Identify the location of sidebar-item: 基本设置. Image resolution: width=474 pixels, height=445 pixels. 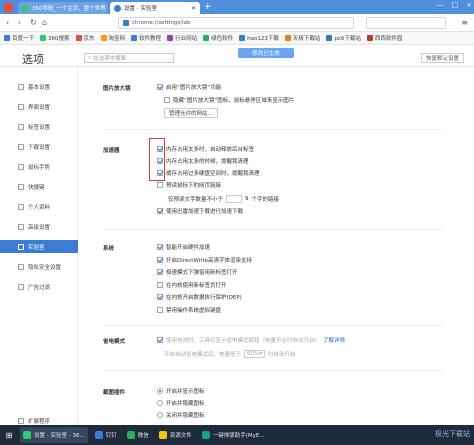
(39, 86).